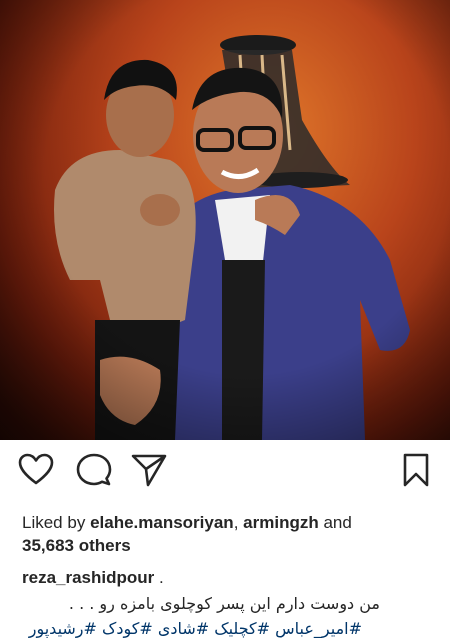  Describe the element at coordinates (162, 522) in the screenshot. I see `liker-username-1: elahe.mansoriyan` at that location.